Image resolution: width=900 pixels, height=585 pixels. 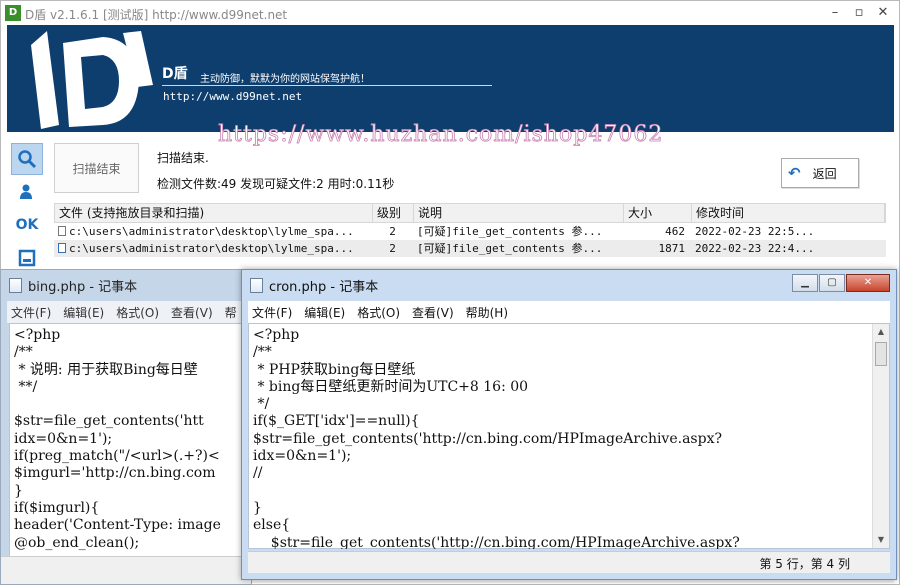 I want to click on sidebar: OK, so click(x=27, y=209).